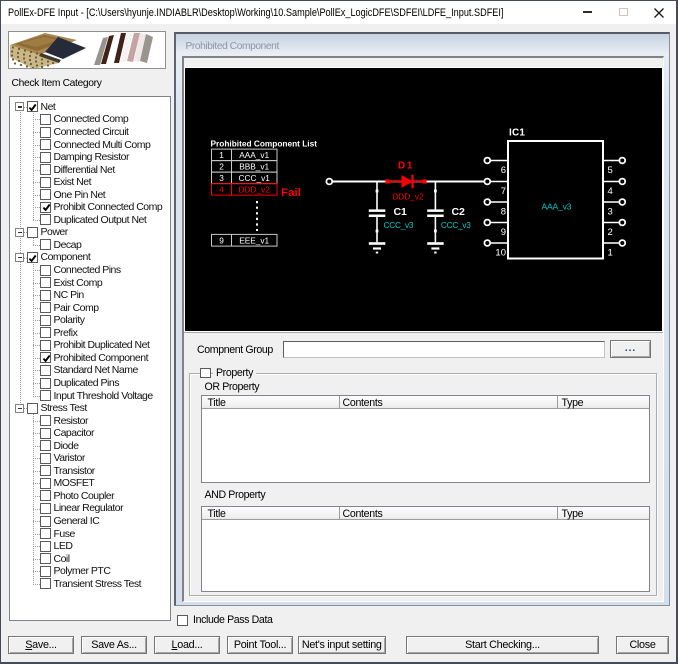 Image resolution: width=678 pixels, height=664 pixels. Describe the element at coordinates (609, 170) in the screenshot. I see `svg-text: 5` at that location.